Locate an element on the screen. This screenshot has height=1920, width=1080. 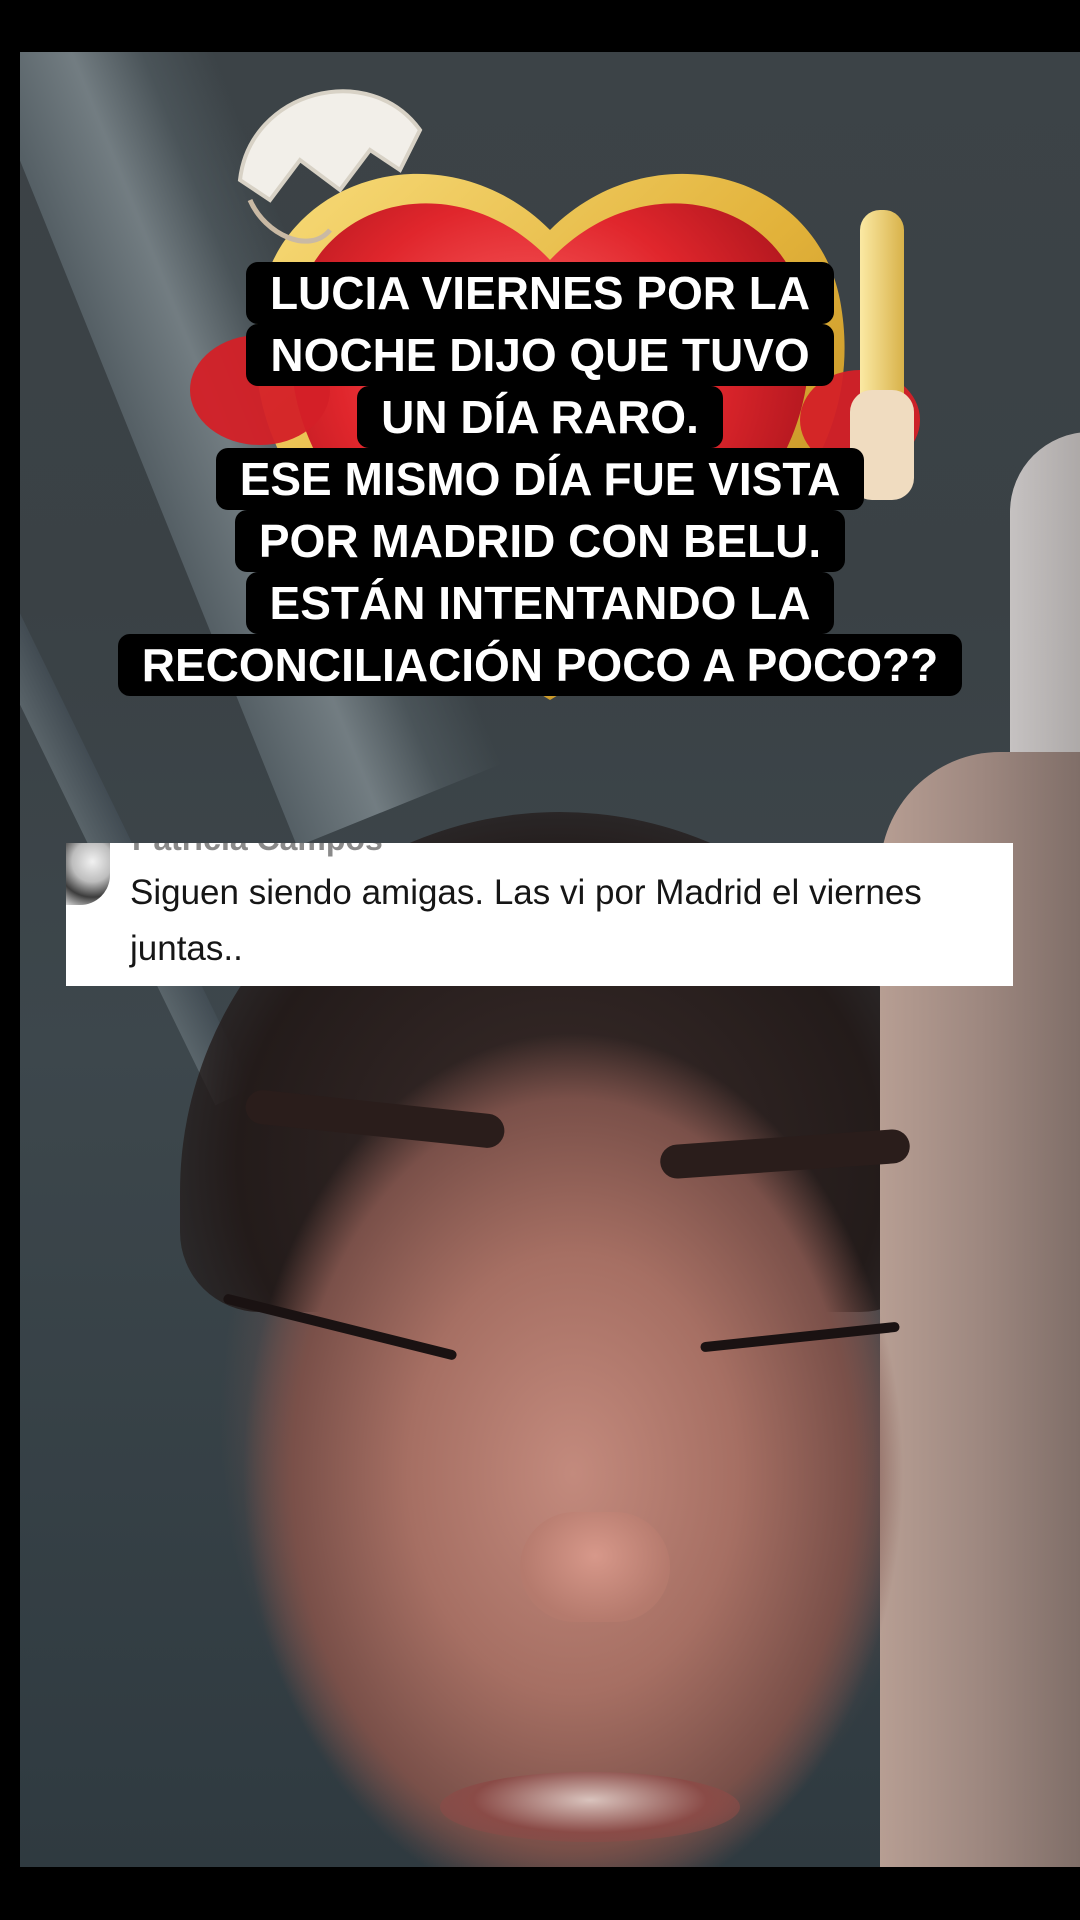
caption-line: ESE MISMO DÍA FUE VISTA is located at coordinates (540, 479).